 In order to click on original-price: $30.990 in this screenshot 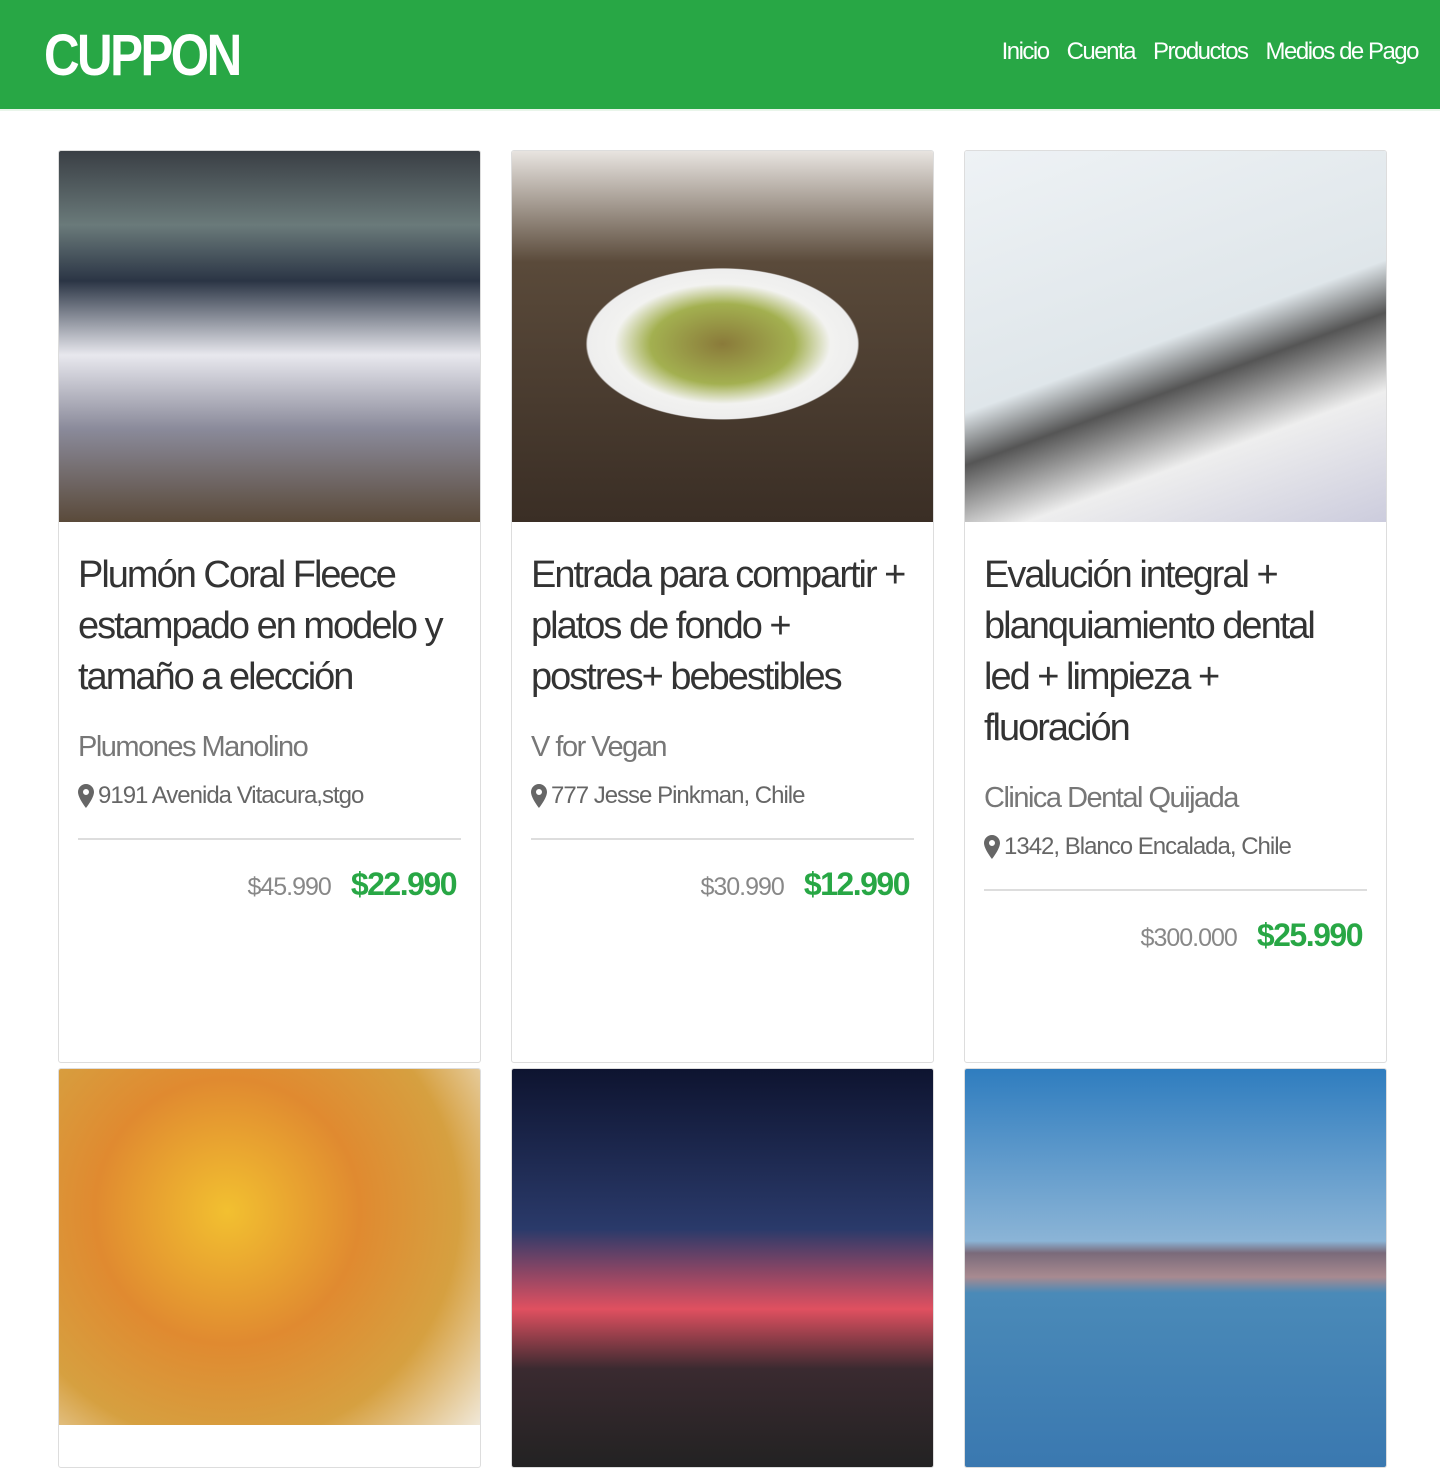, I will do `click(742, 887)`.